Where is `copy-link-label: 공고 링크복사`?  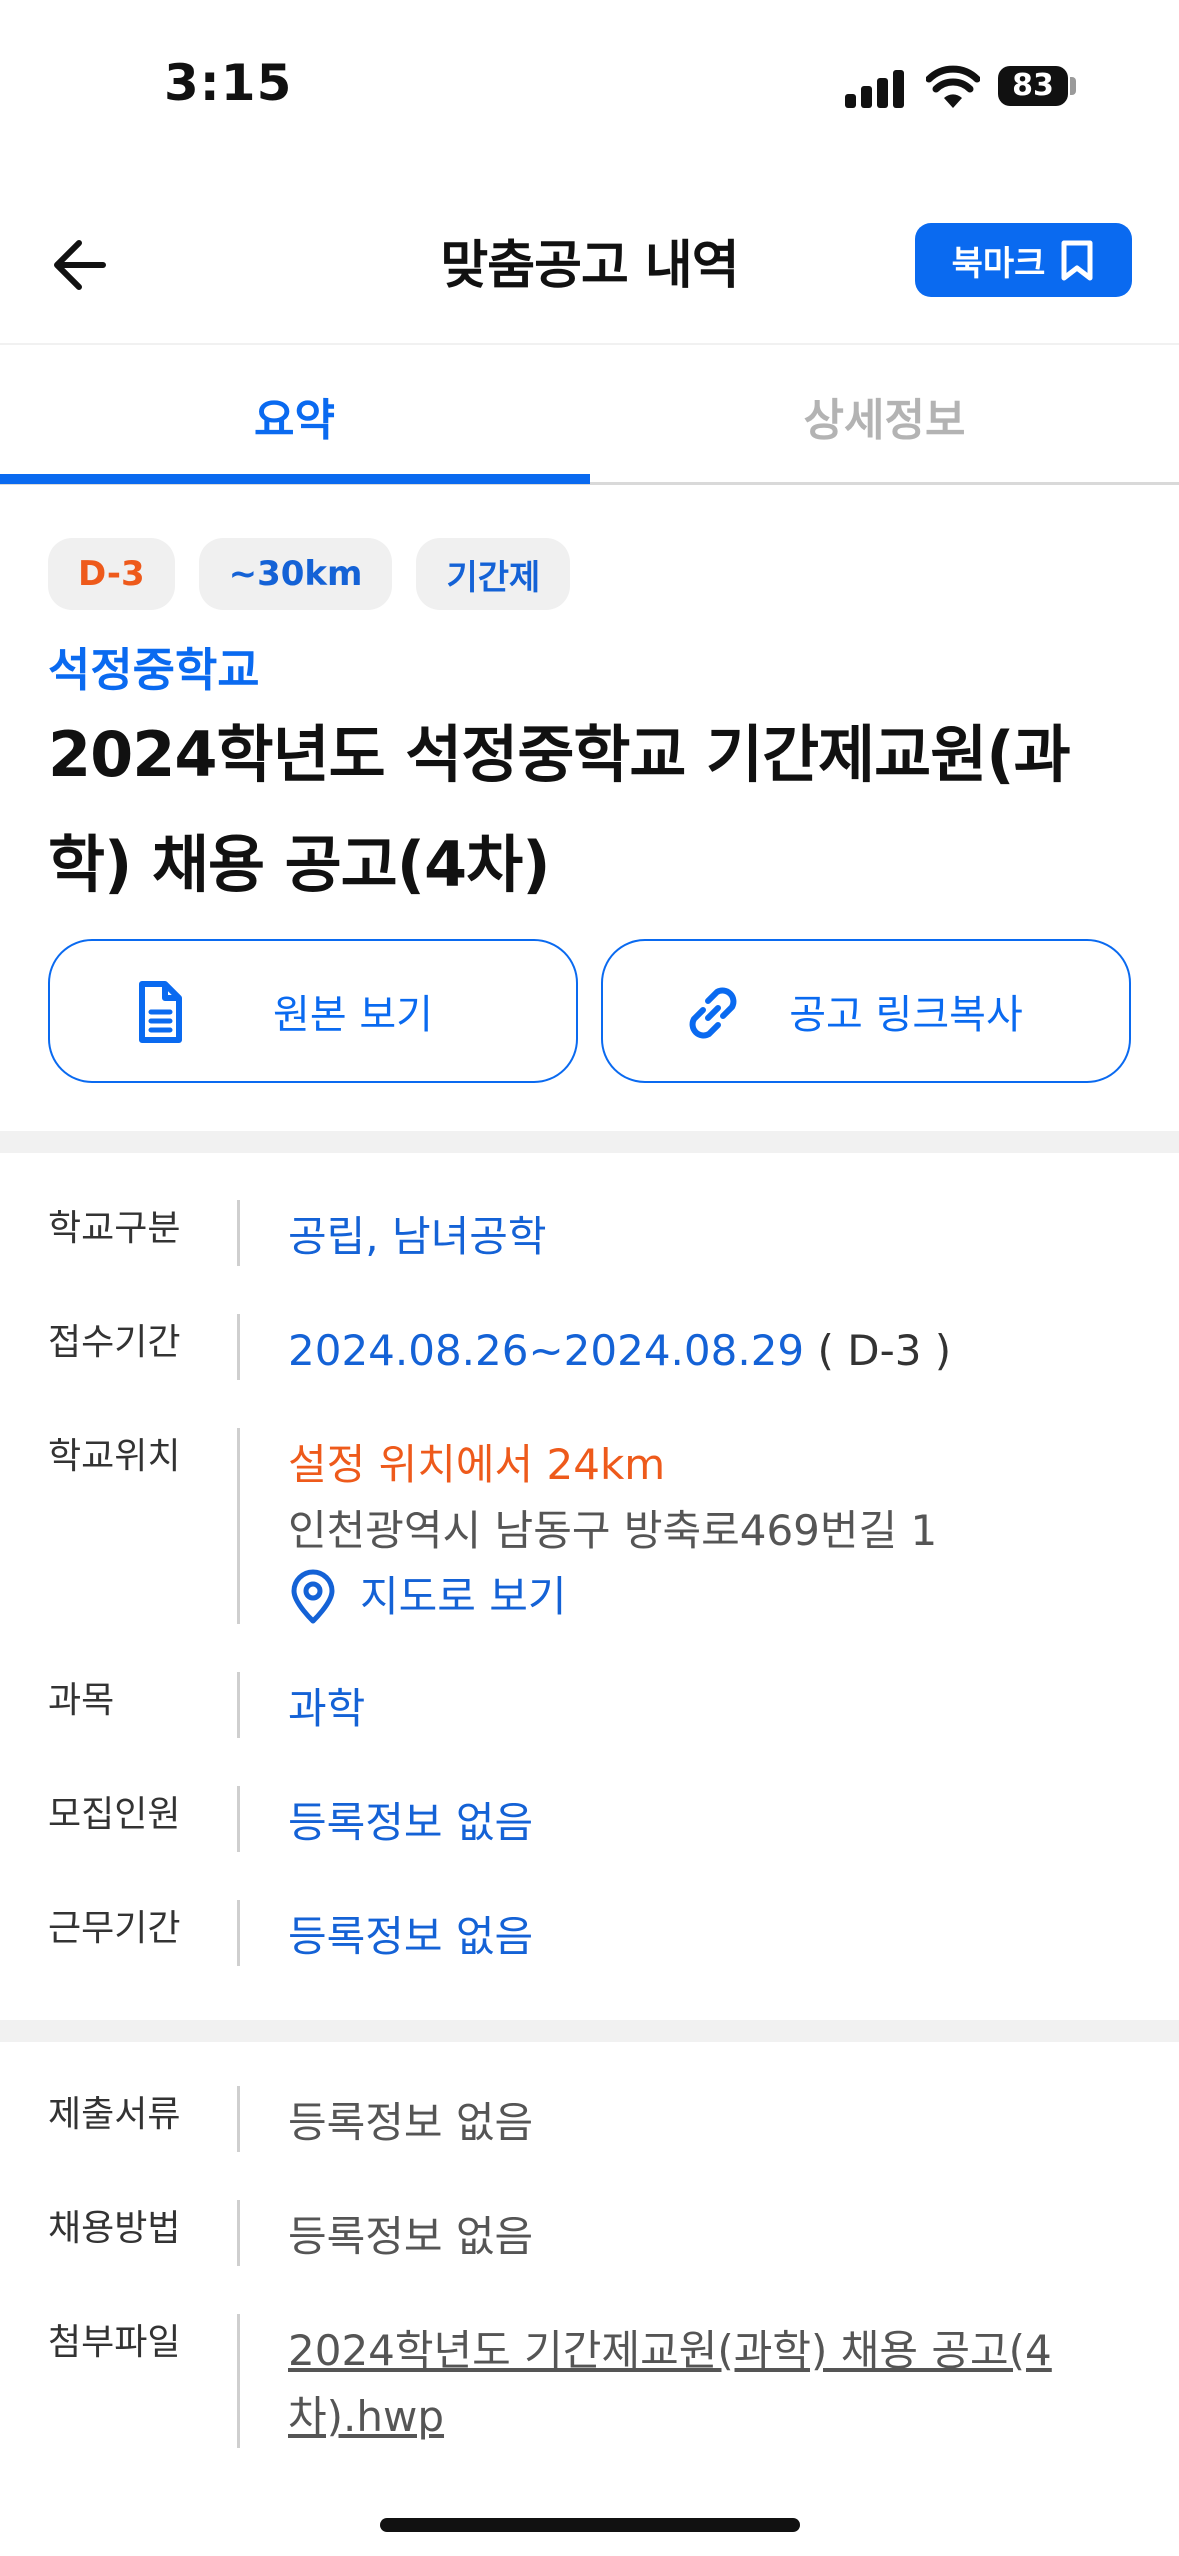
copy-link-label: 공고 링크복사 is located at coordinates (906, 1015).